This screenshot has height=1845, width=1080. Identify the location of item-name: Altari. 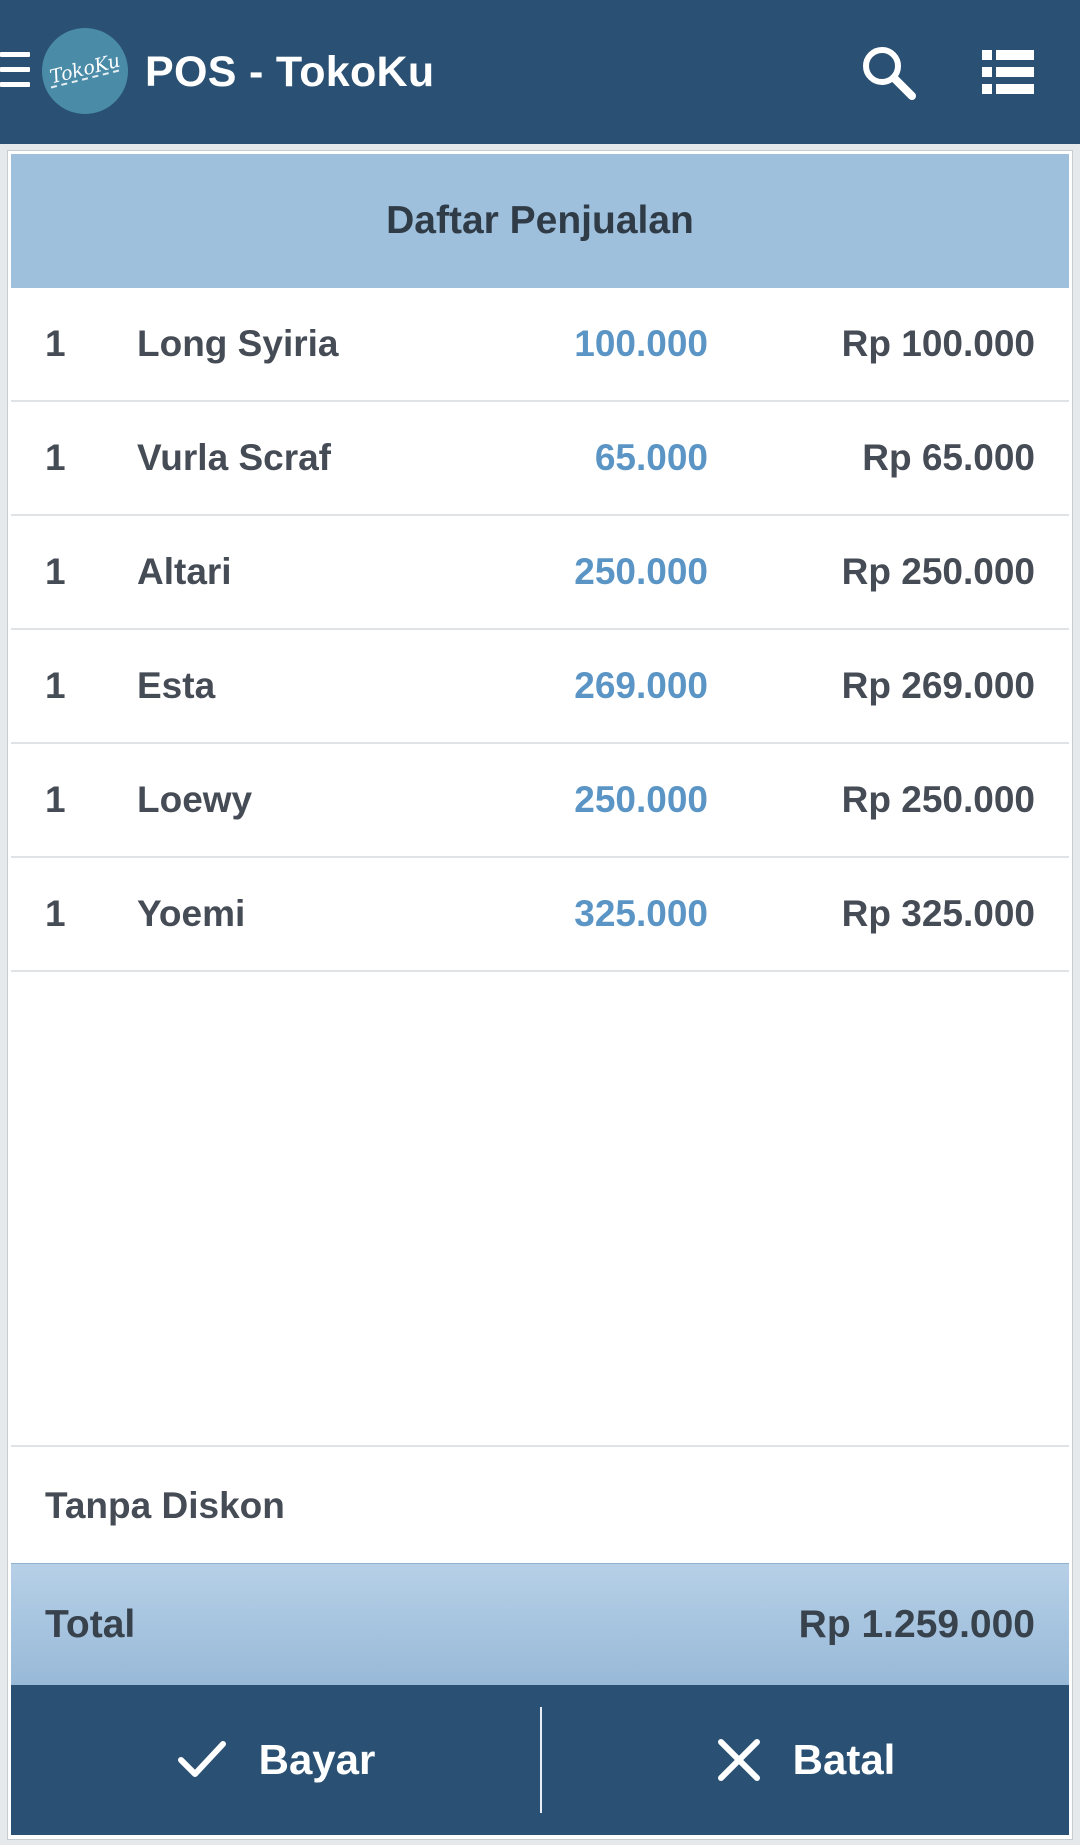
(184, 571).